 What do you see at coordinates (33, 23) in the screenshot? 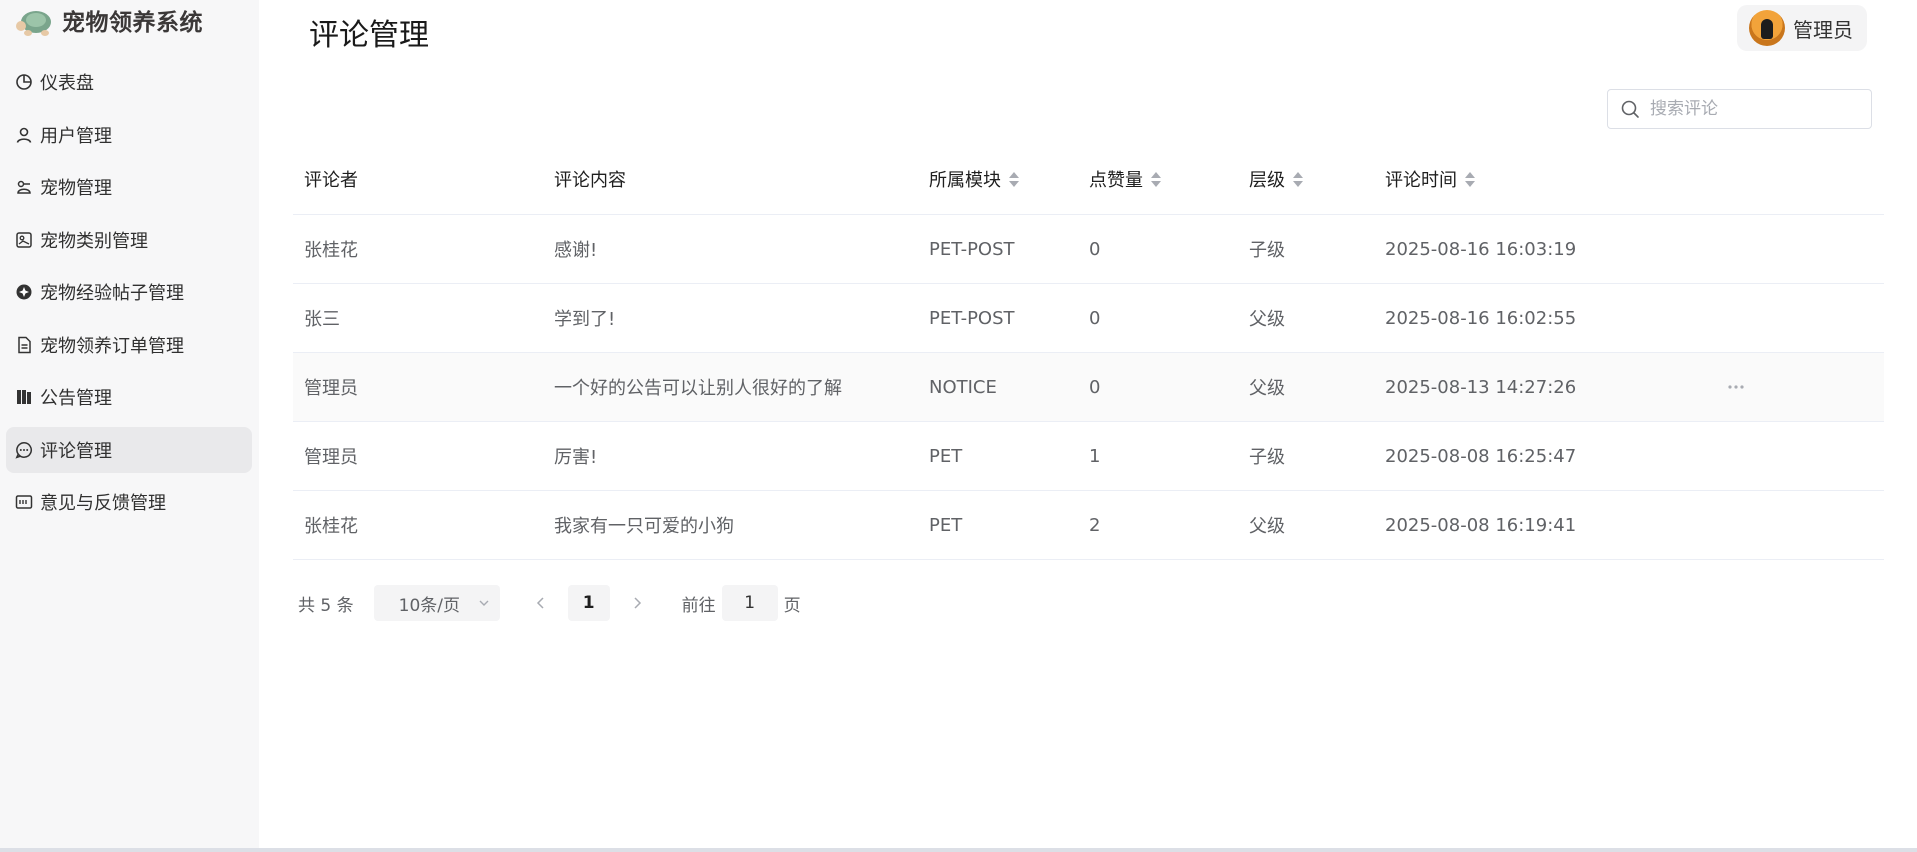
I see `turtle-logo-icon` at bounding box center [33, 23].